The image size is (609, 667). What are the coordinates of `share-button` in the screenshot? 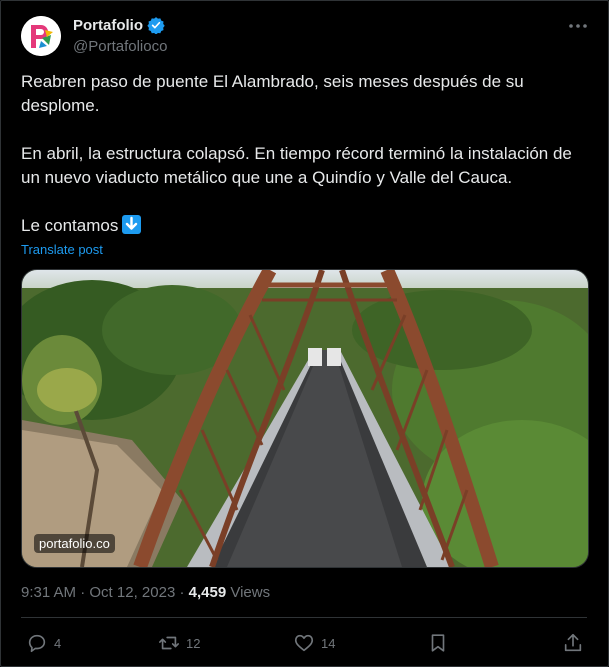 It's located at (573, 643).